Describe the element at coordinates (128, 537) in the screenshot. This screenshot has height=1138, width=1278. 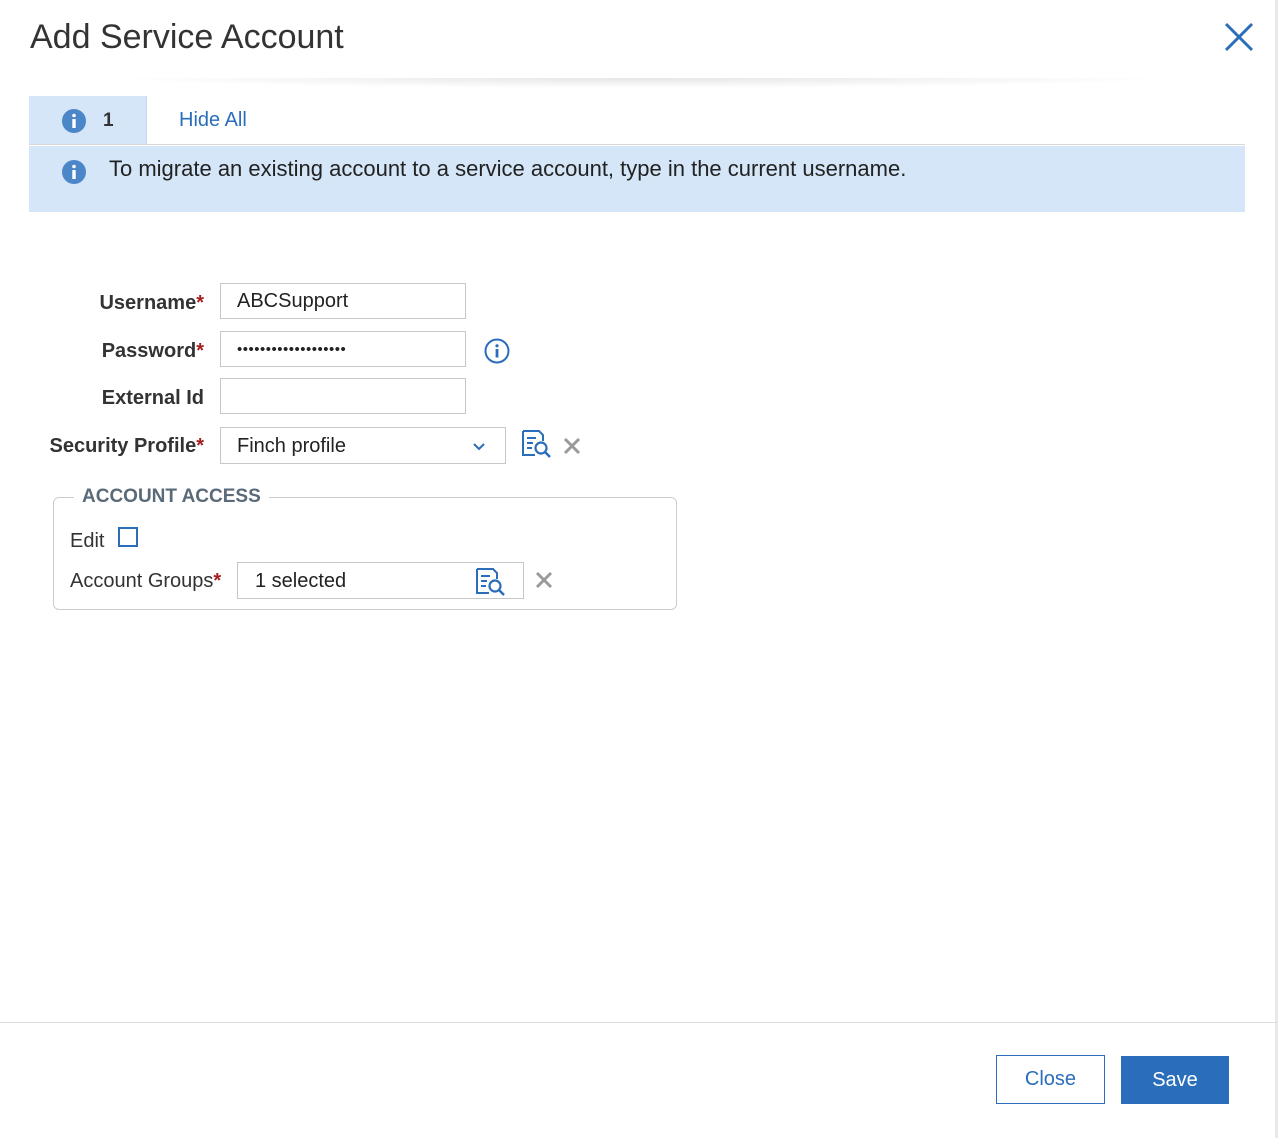
I see `edit-checkbox` at that location.